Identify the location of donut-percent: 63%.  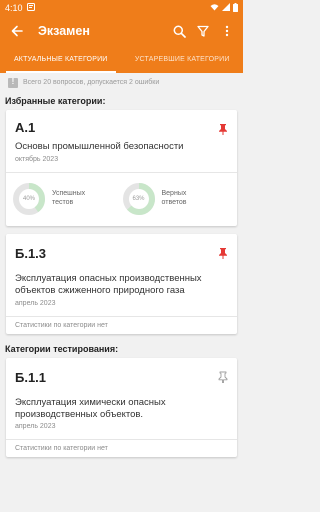
(138, 198).